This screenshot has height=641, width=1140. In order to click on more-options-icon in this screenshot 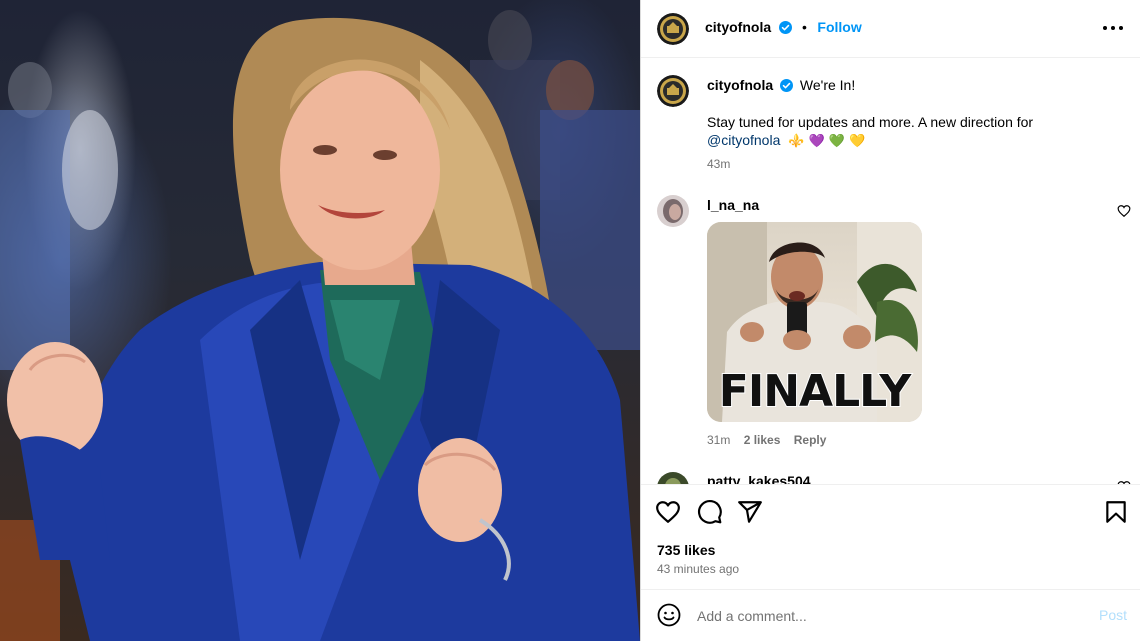, I will do `click(1113, 28)`.